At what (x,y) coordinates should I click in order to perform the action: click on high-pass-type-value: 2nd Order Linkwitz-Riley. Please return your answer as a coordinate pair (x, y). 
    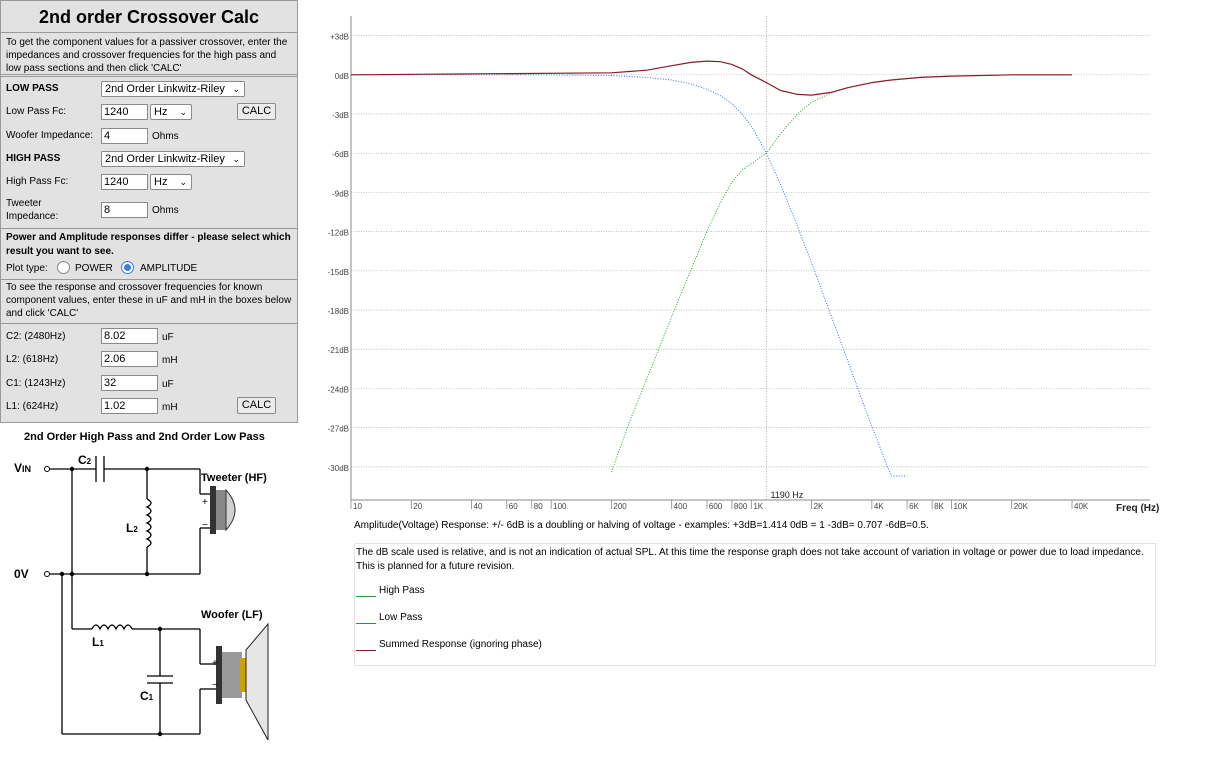
    Looking at the image, I should click on (165, 159).